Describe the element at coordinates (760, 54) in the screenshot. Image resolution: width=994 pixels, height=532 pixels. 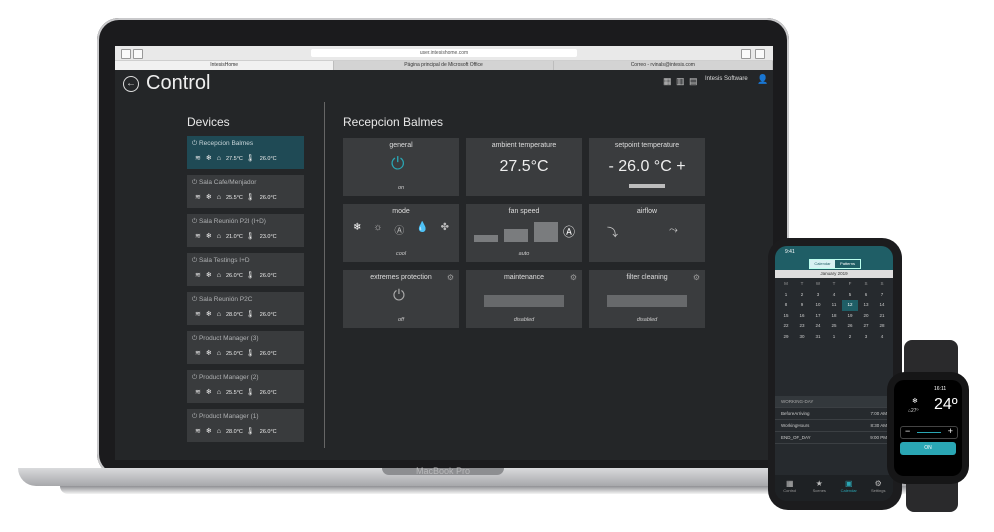
I see `tabs-icon` at that location.